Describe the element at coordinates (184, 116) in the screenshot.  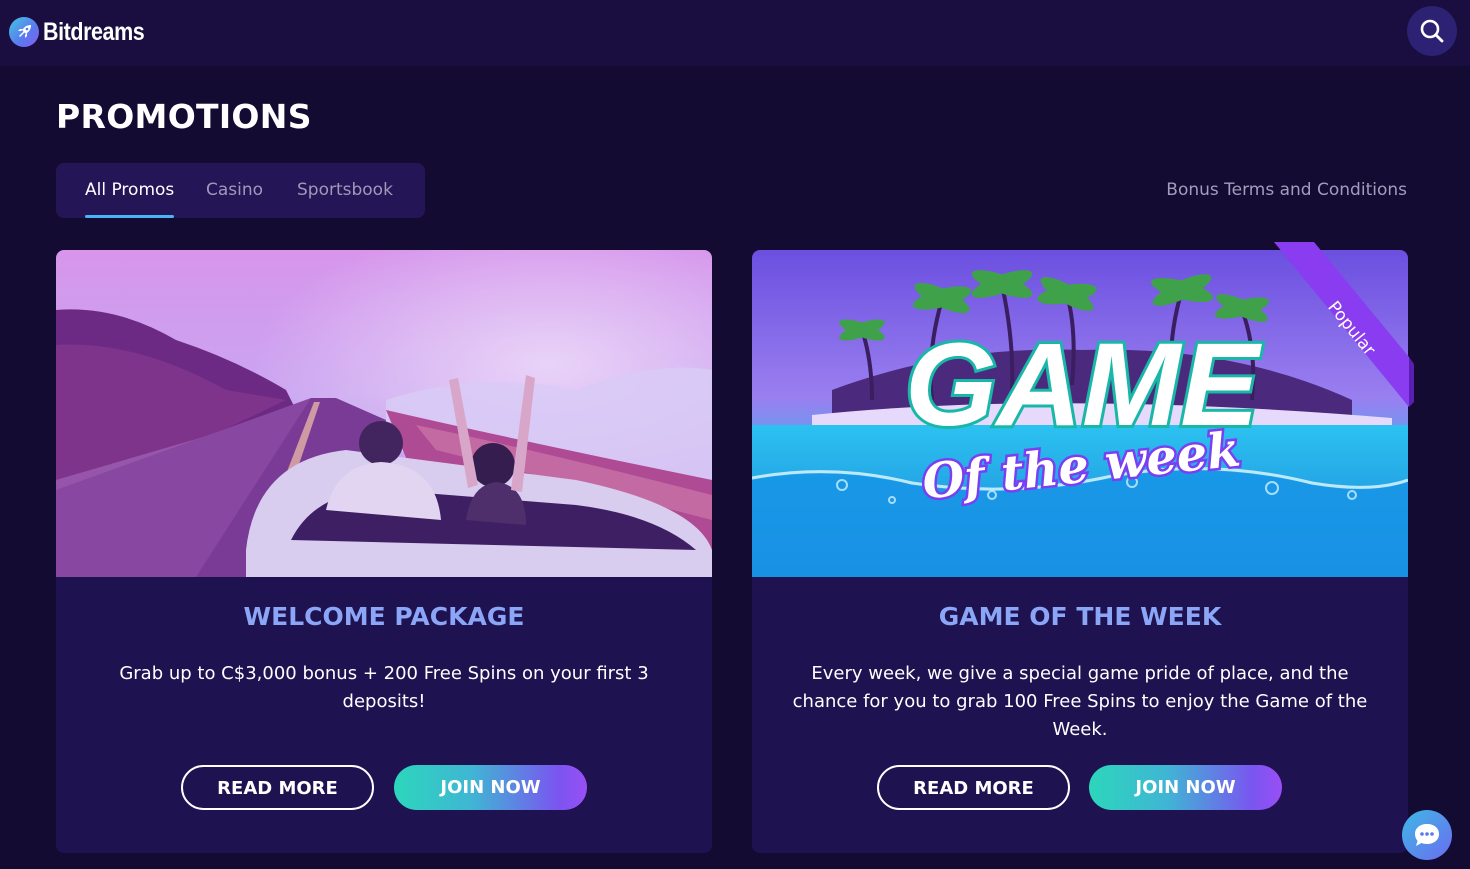
I see `page-title: PROMOTIONS` at that location.